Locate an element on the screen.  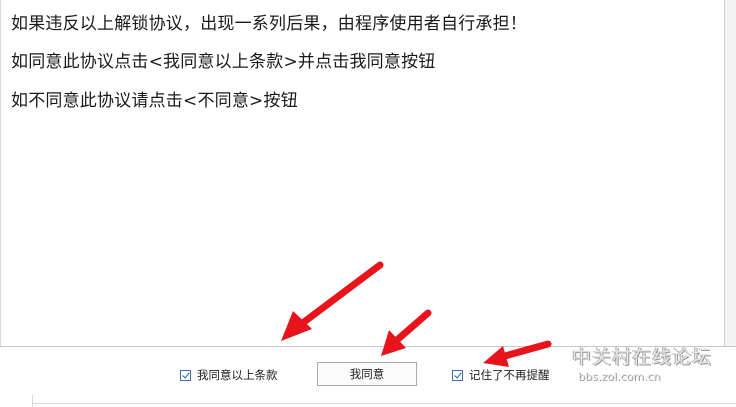
agree-terms-label: 我同意以上条款 is located at coordinates (237, 375).